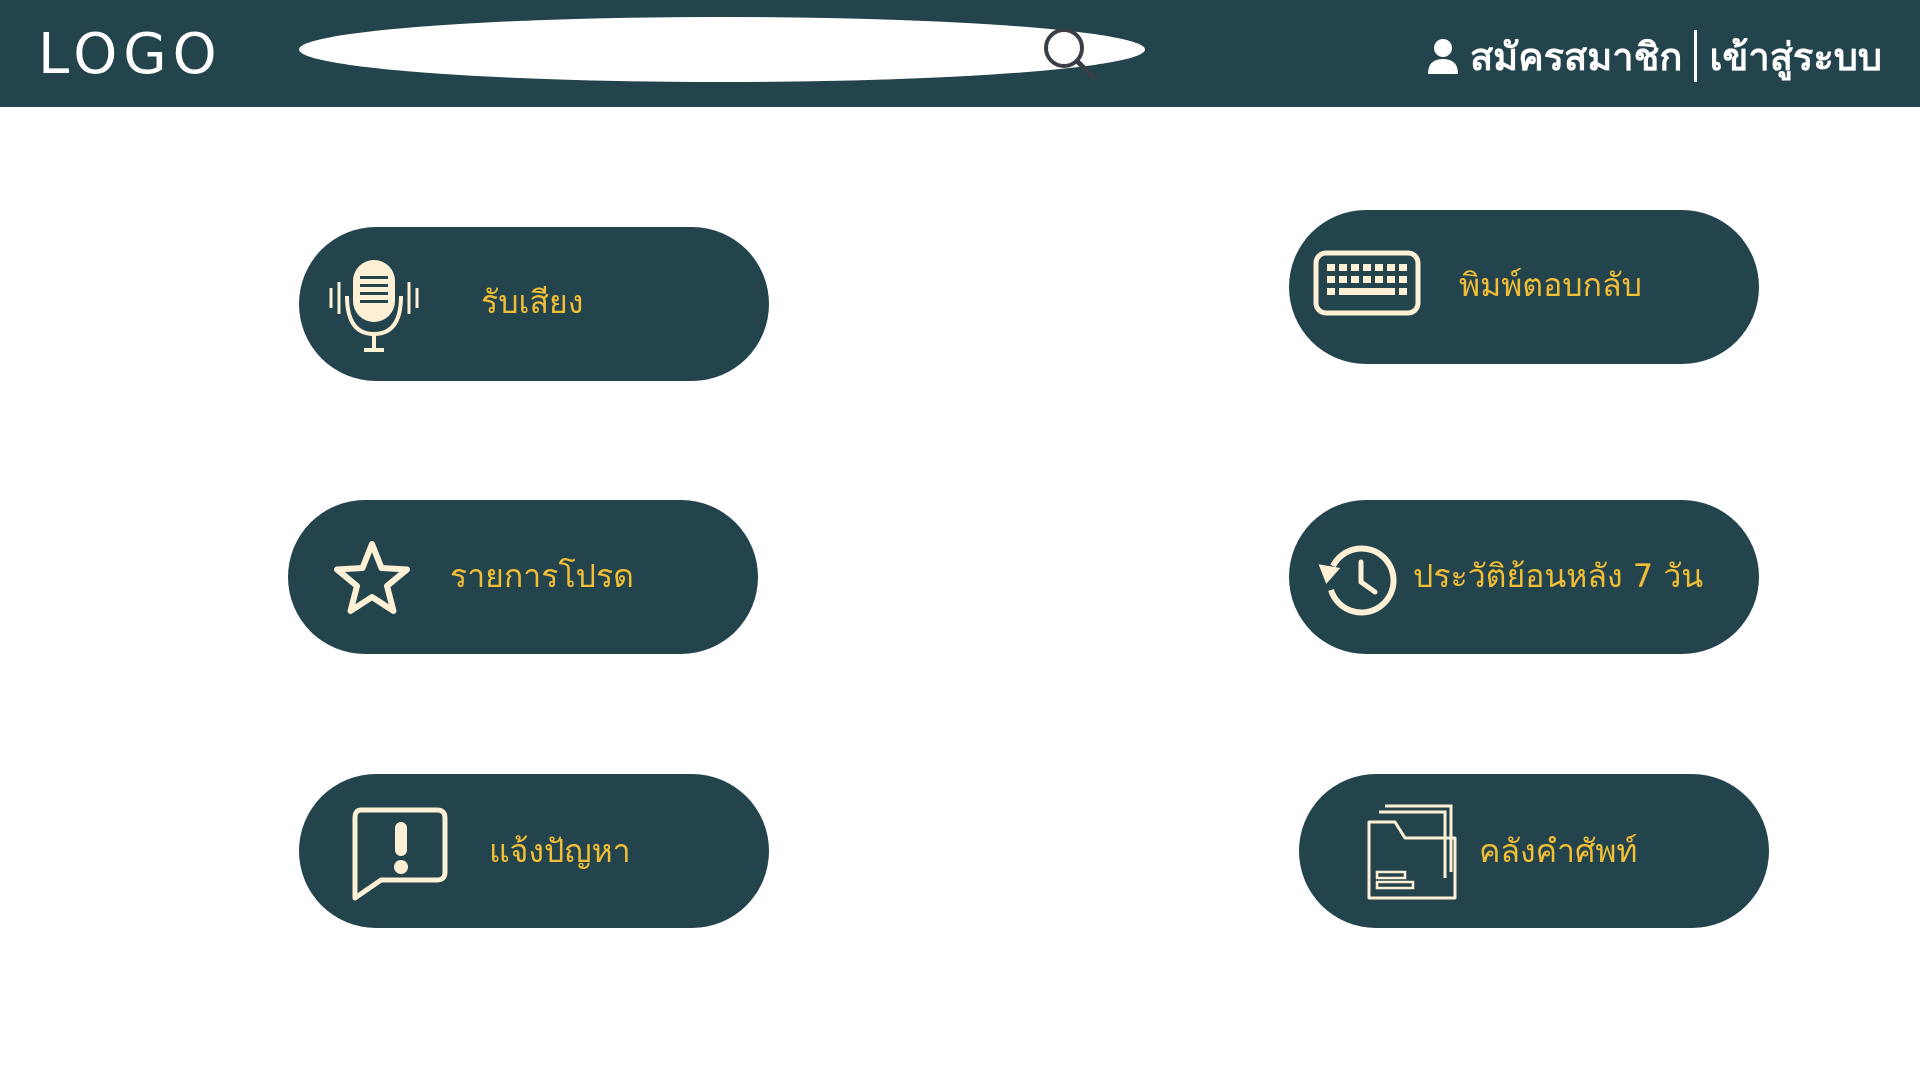  I want to click on top-navigation-bar: LOGO สมัครสมาชิก เข้าสู่ระบบ, so click(960, 53).